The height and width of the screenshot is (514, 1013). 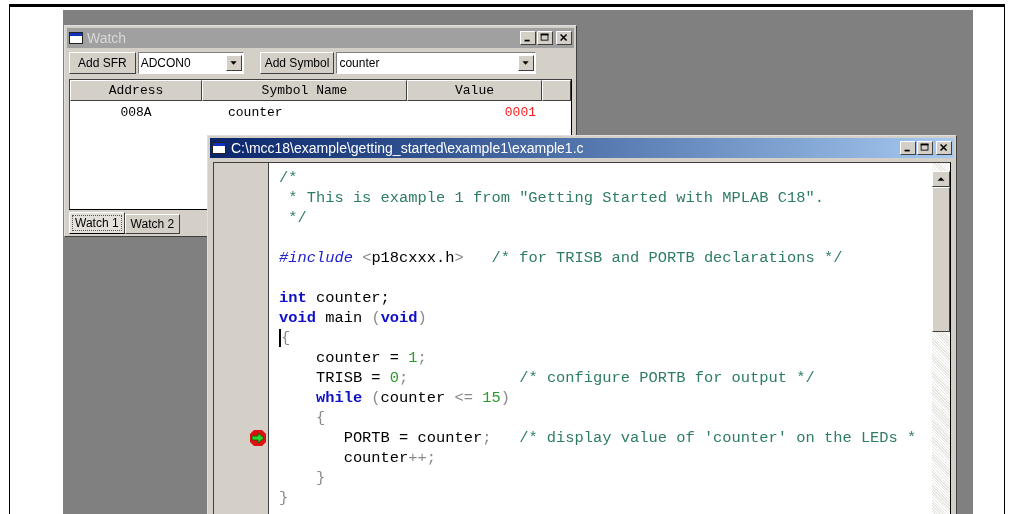 What do you see at coordinates (107, 38) in the screenshot?
I see `window-title: Watch` at bounding box center [107, 38].